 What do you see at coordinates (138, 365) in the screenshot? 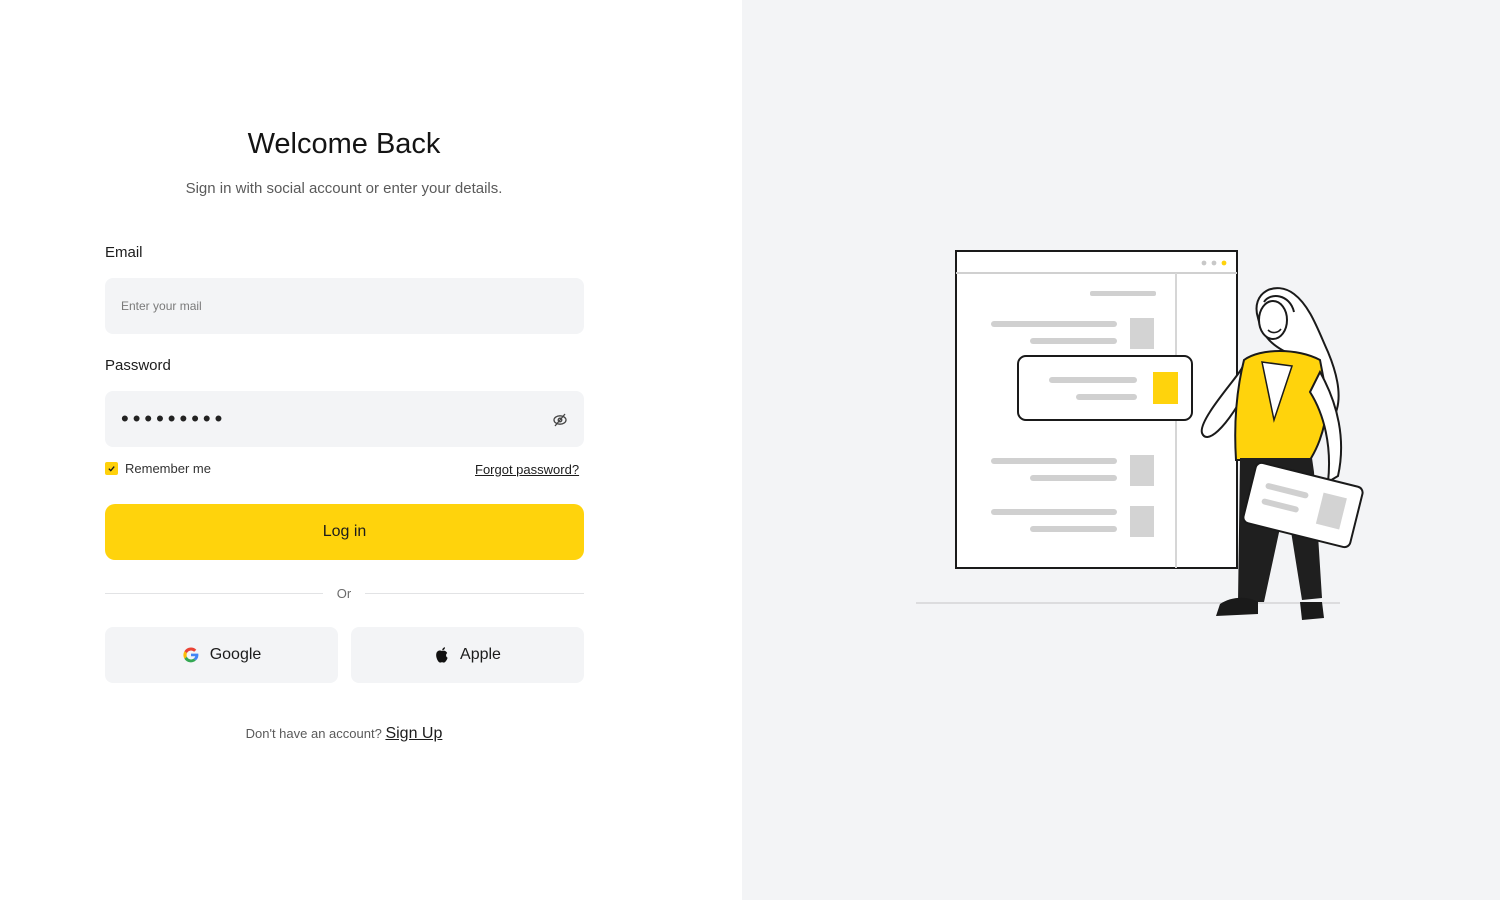
I see `password-label: Password` at bounding box center [138, 365].